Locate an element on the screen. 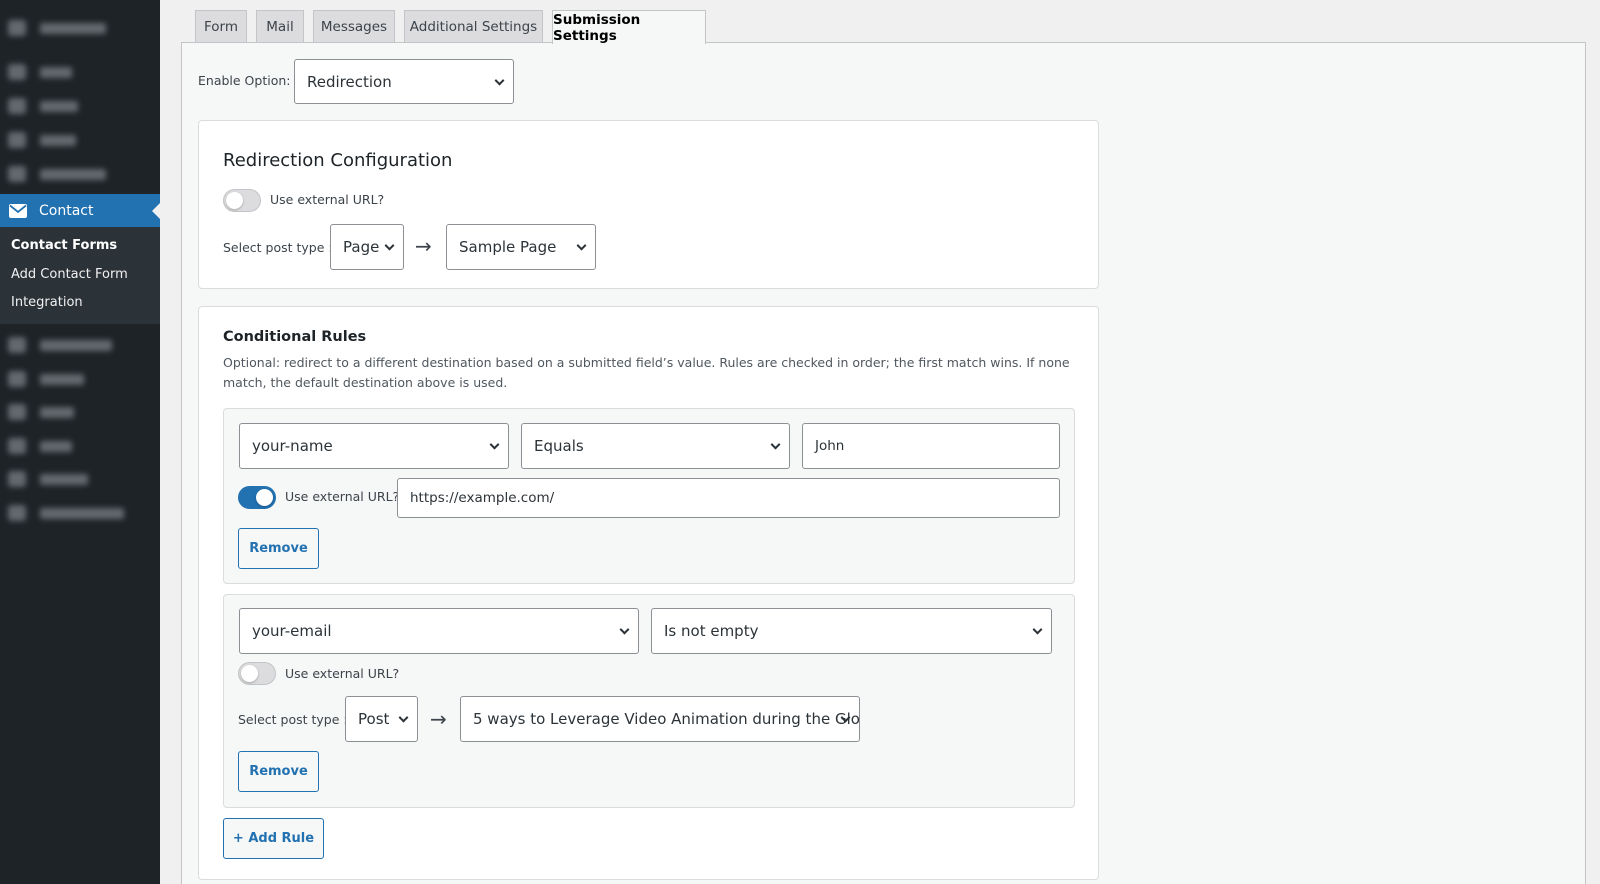  rule-operator-select: Equals is located at coordinates (655, 446).